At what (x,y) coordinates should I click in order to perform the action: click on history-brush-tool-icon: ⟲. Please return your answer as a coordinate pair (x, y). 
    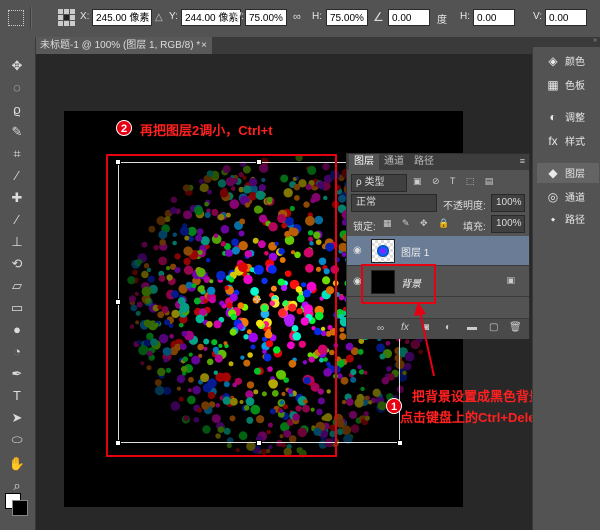
    Looking at the image, I should click on (17, 264).